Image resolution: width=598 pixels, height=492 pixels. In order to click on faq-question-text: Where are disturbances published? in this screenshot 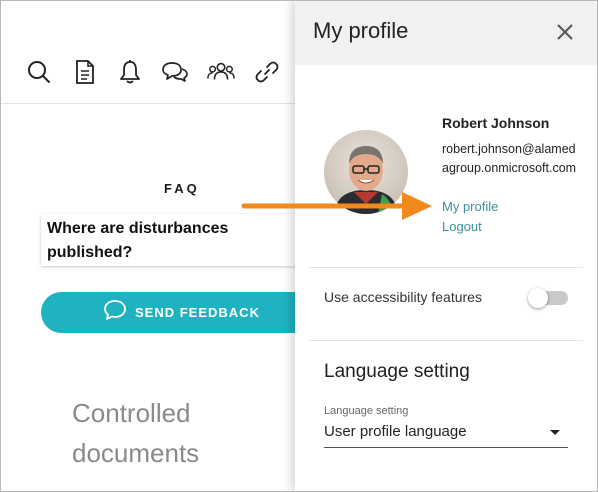, I will do `click(138, 240)`.